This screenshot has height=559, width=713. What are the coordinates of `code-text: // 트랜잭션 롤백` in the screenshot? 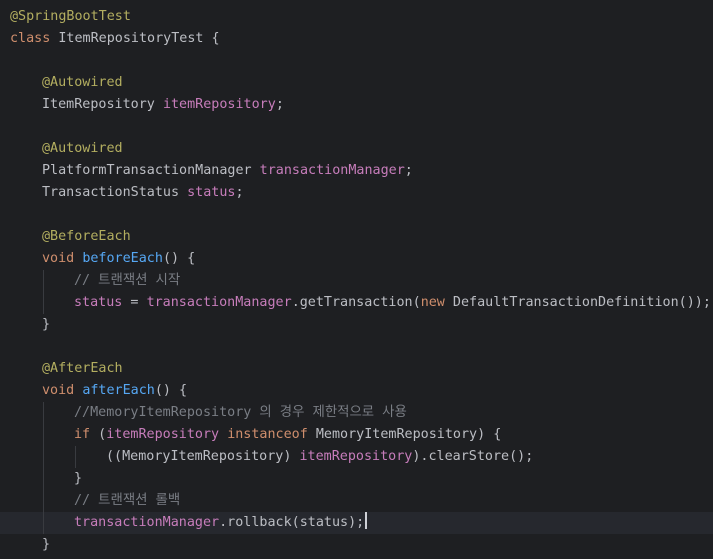 It's located at (127, 501).